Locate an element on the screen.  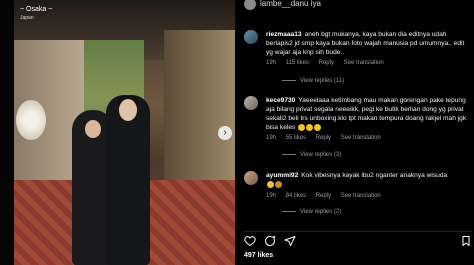
comment-meta: 19h 115 likes Reply See translation is located at coordinates (329, 63).